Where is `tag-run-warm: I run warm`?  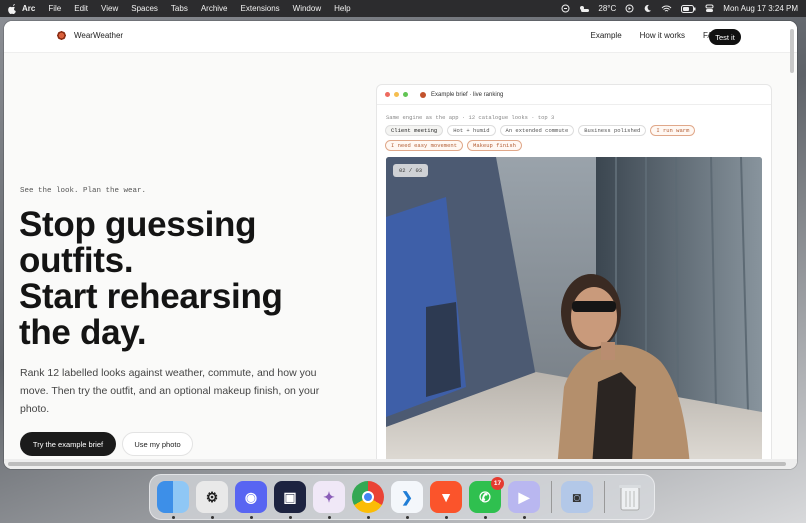 tag-run-warm: I run warm is located at coordinates (673, 130).